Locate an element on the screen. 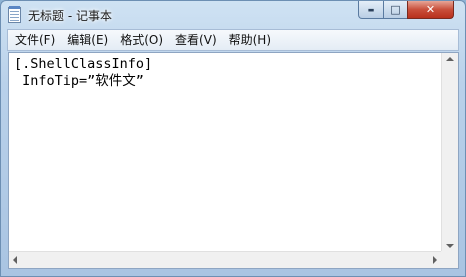 This screenshot has width=466, height=277. minimize-button: ▬ is located at coordinates (371, 10).